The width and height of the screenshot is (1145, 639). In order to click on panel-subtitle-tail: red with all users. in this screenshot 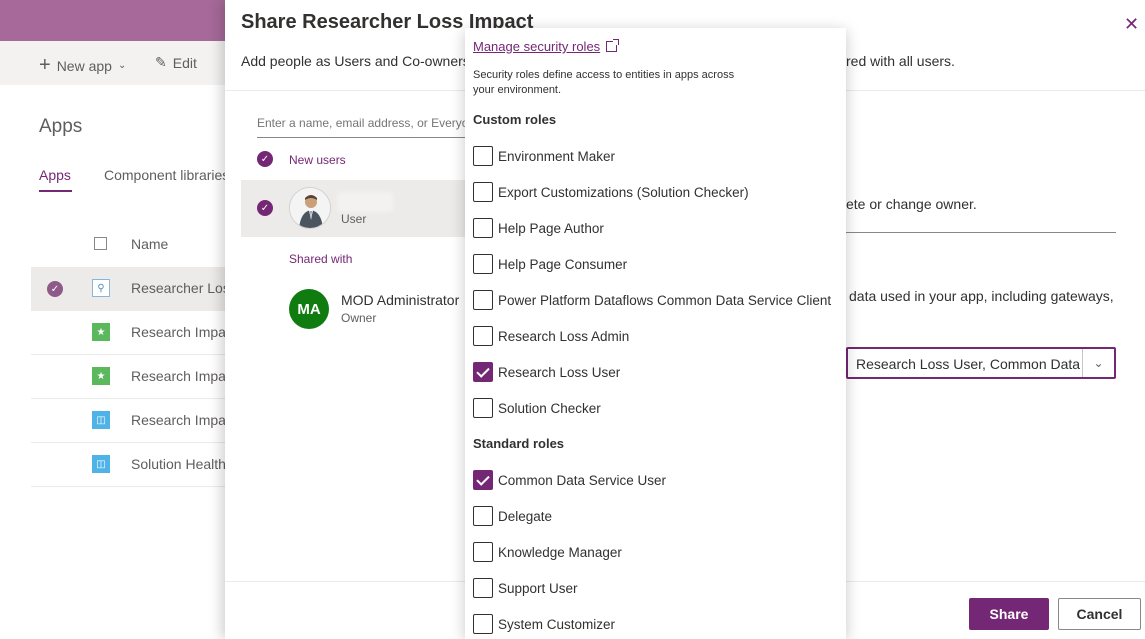, I will do `click(900, 61)`.